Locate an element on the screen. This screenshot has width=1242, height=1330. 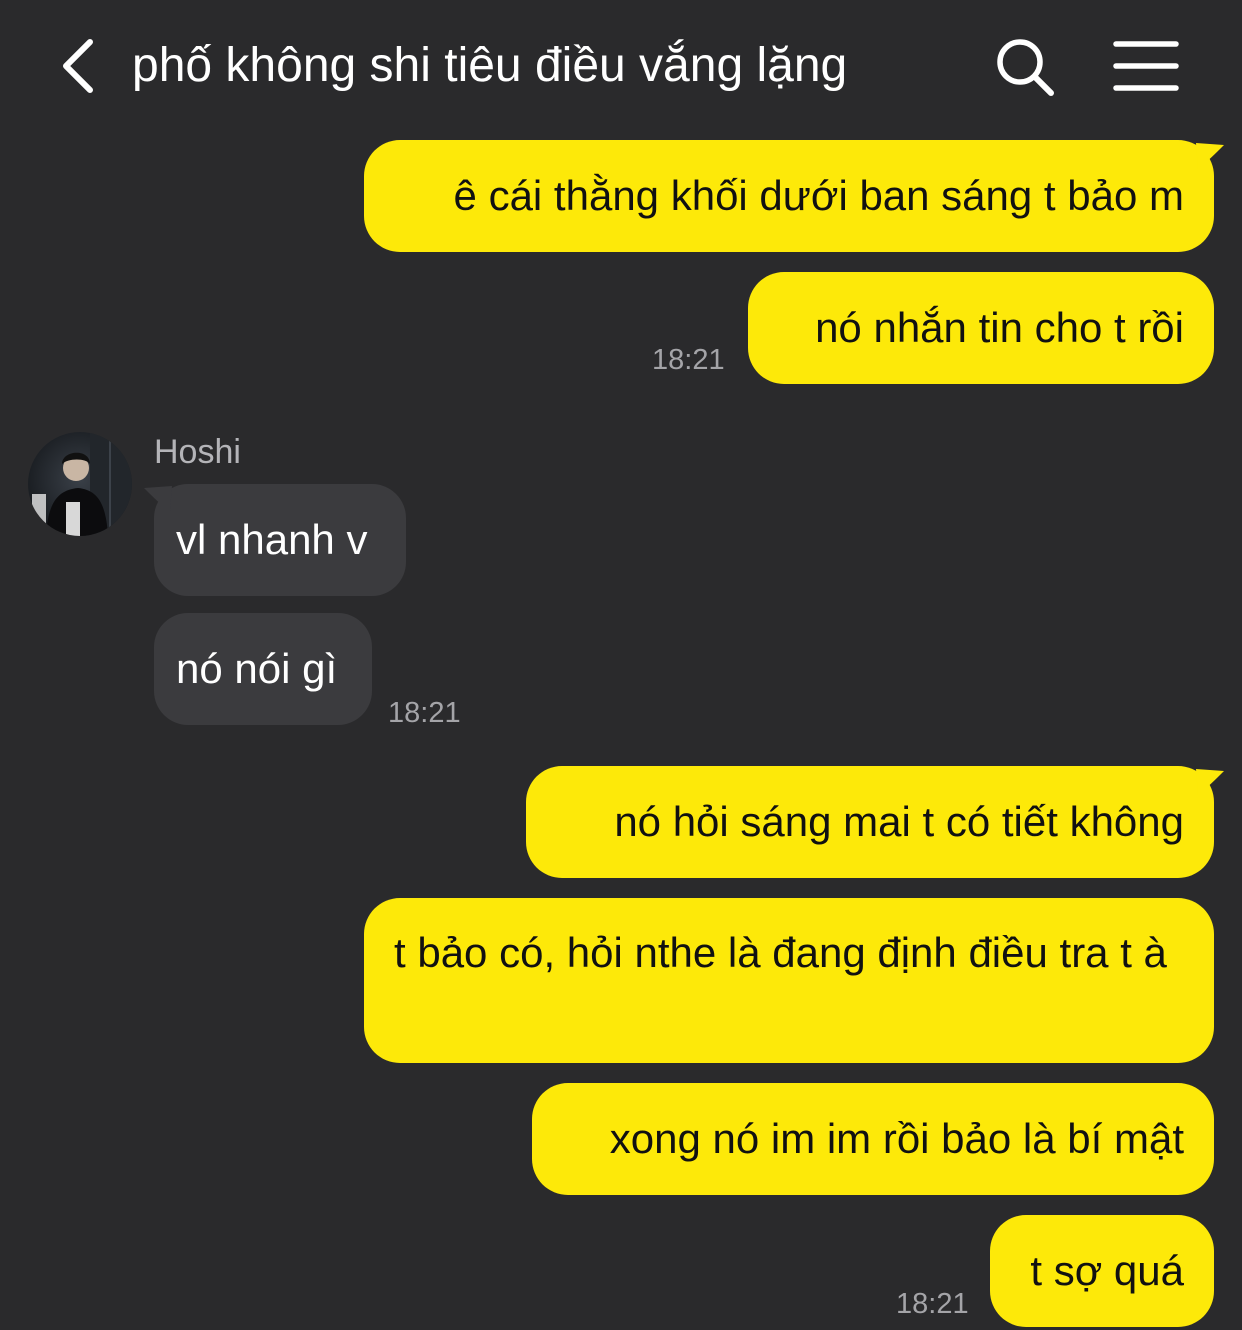
menu-button is located at coordinates (1146, 66).